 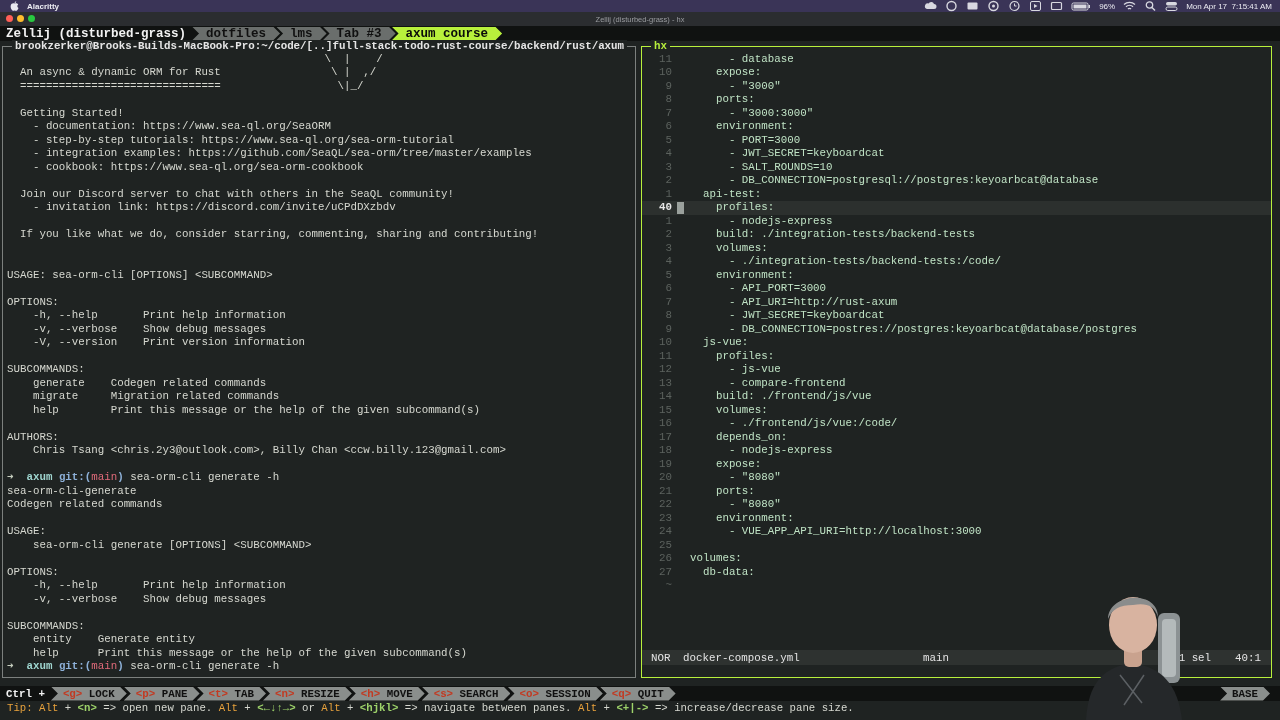 I want to click on code-line: - API_PORT=3000, so click(x=777, y=289).